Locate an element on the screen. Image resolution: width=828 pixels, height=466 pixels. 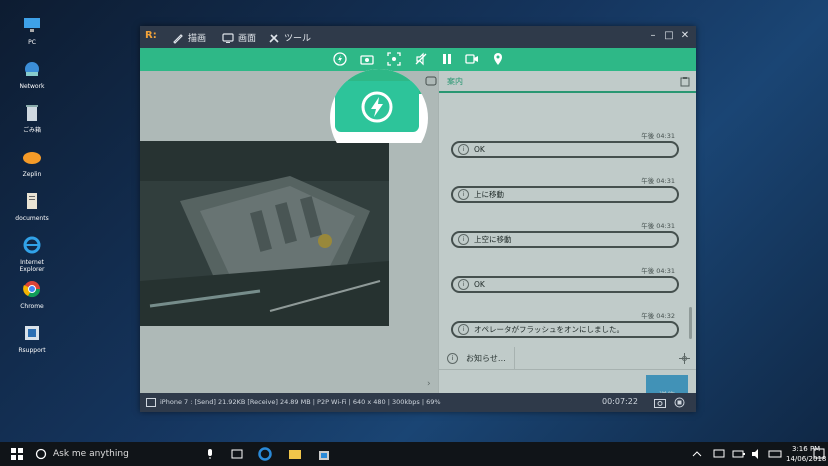
menu-tools: ツール is located at coordinates (289, 37).